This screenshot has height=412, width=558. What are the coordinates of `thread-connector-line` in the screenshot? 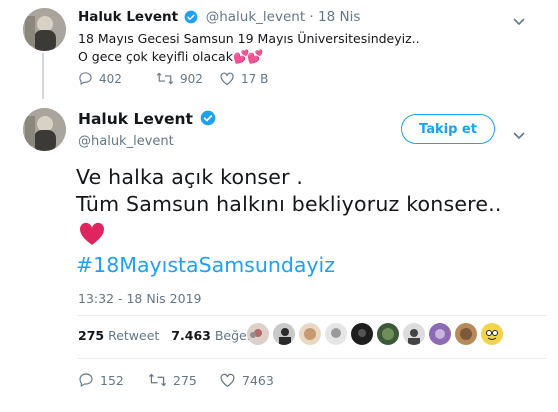 It's located at (43, 76).